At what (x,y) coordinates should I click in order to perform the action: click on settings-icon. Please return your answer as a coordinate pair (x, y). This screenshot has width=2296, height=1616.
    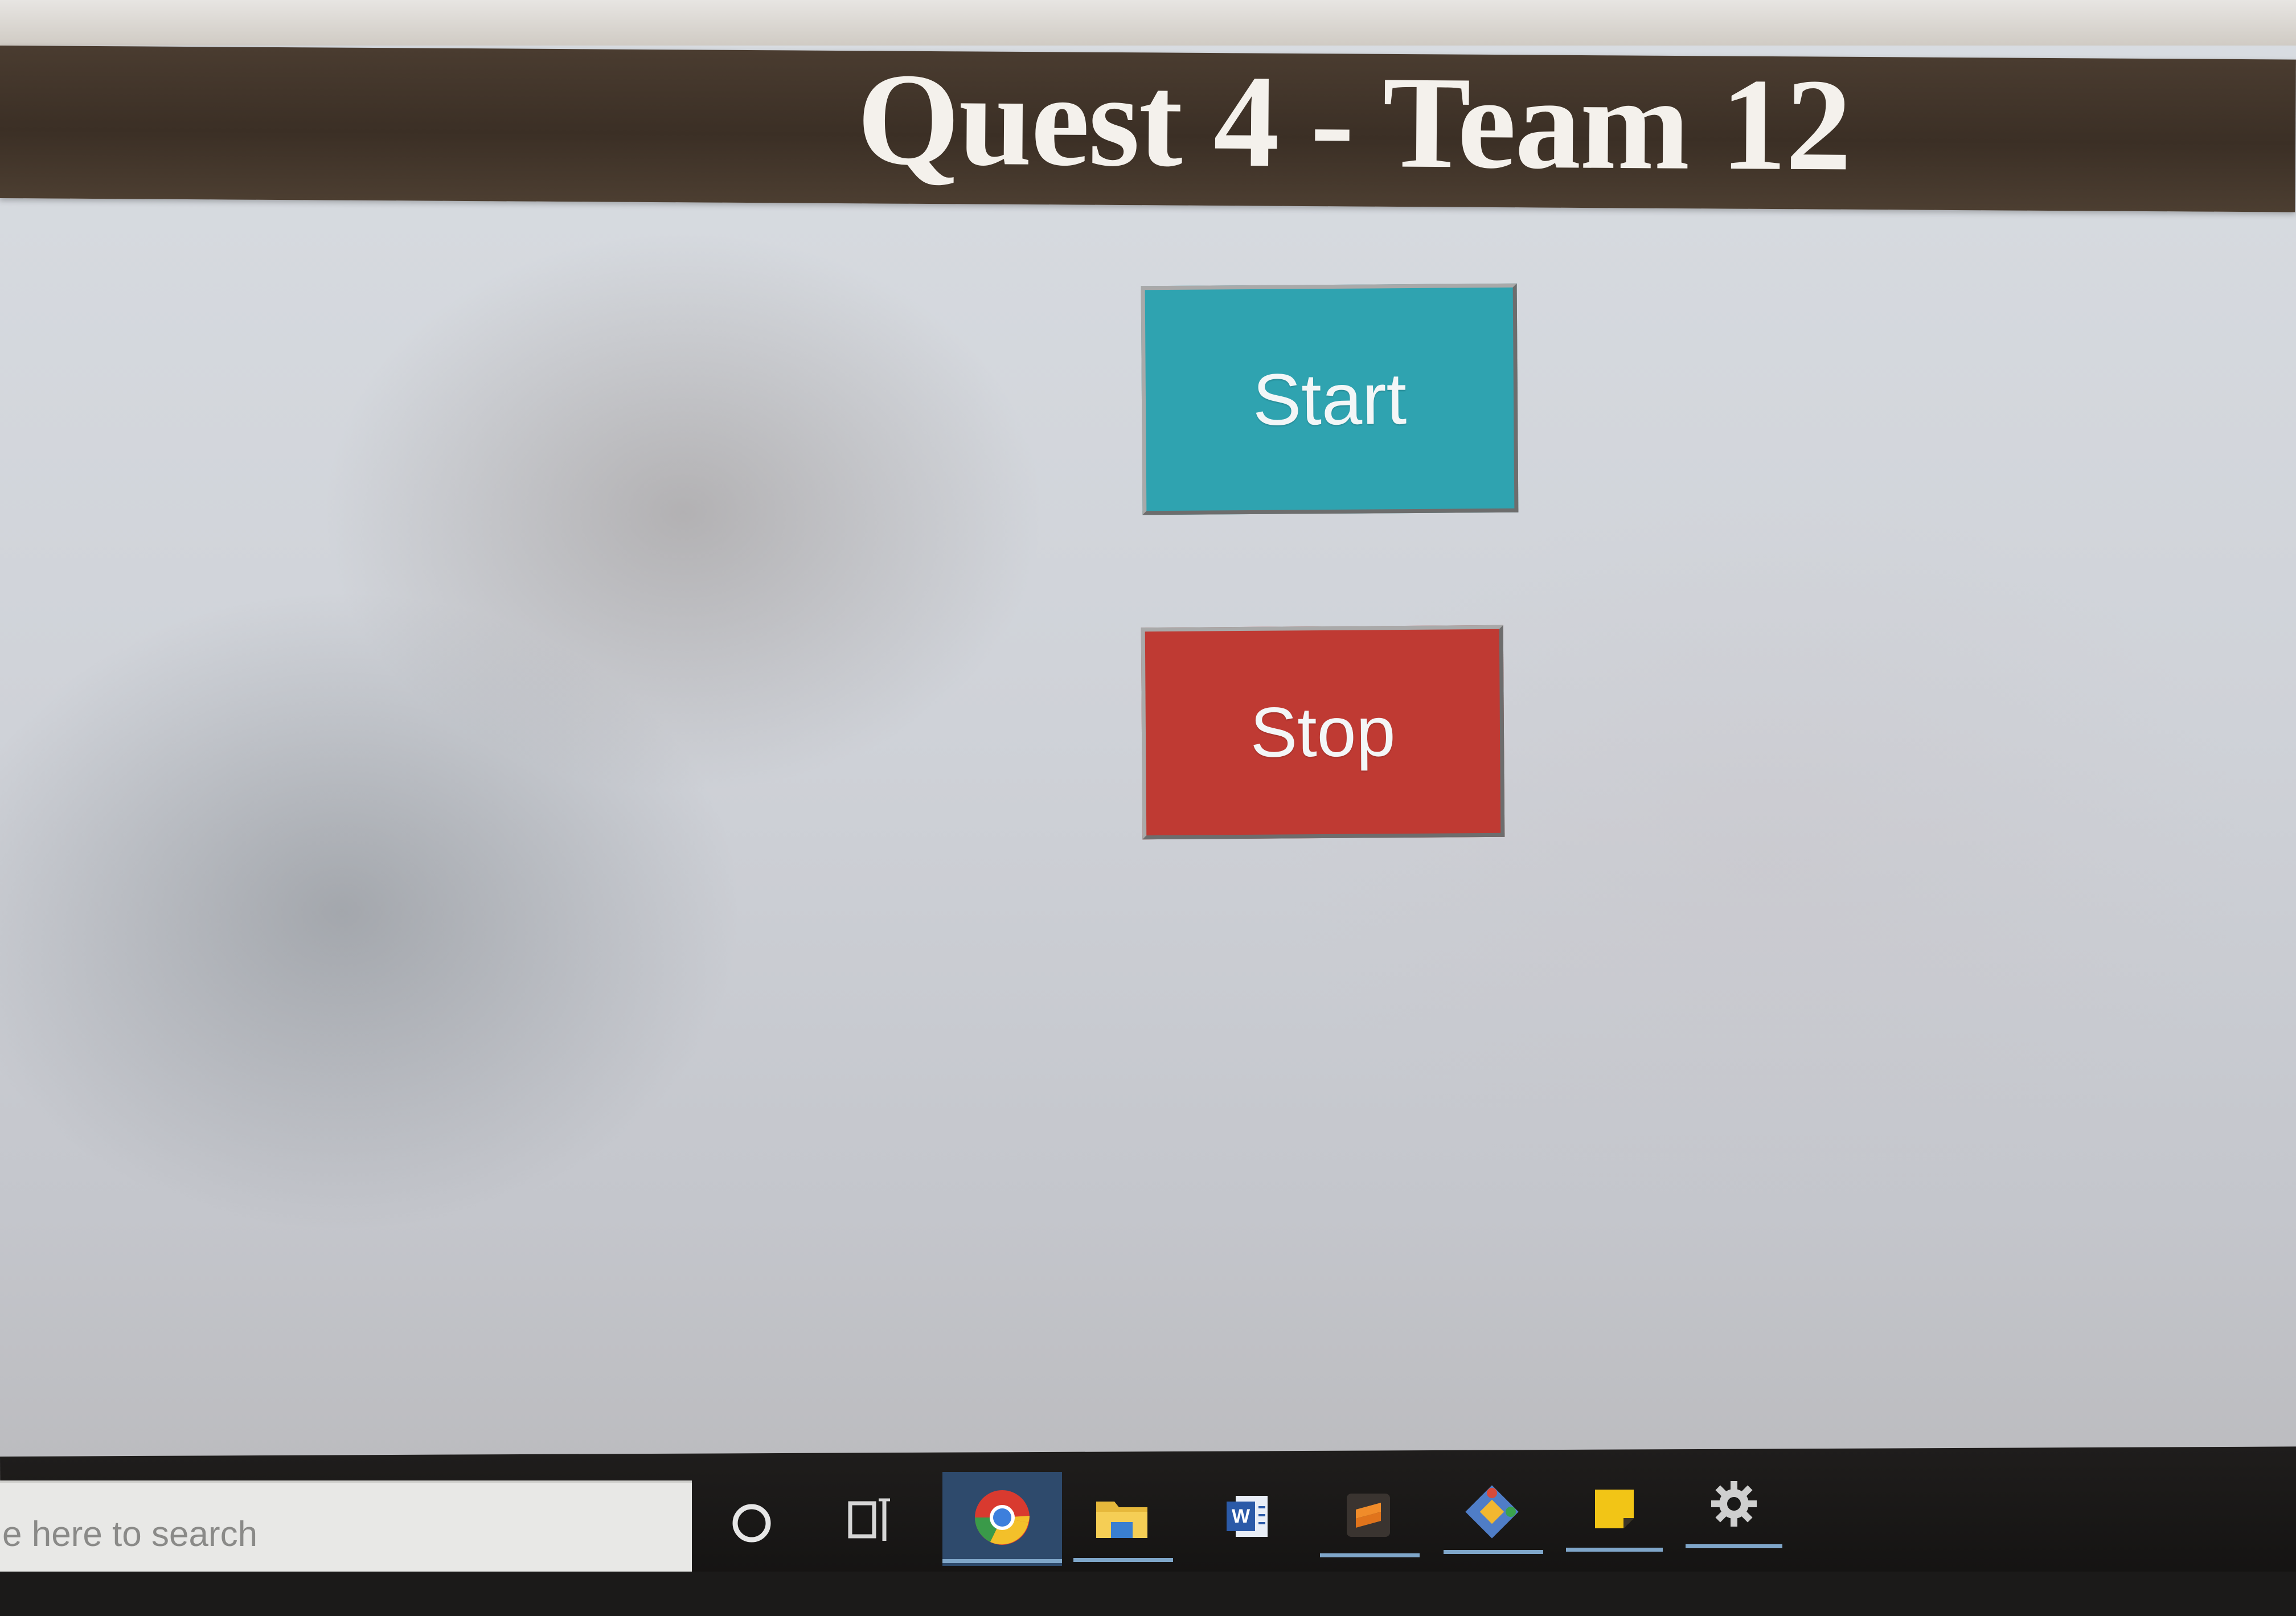
    Looking at the image, I should click on (1734, 1503).